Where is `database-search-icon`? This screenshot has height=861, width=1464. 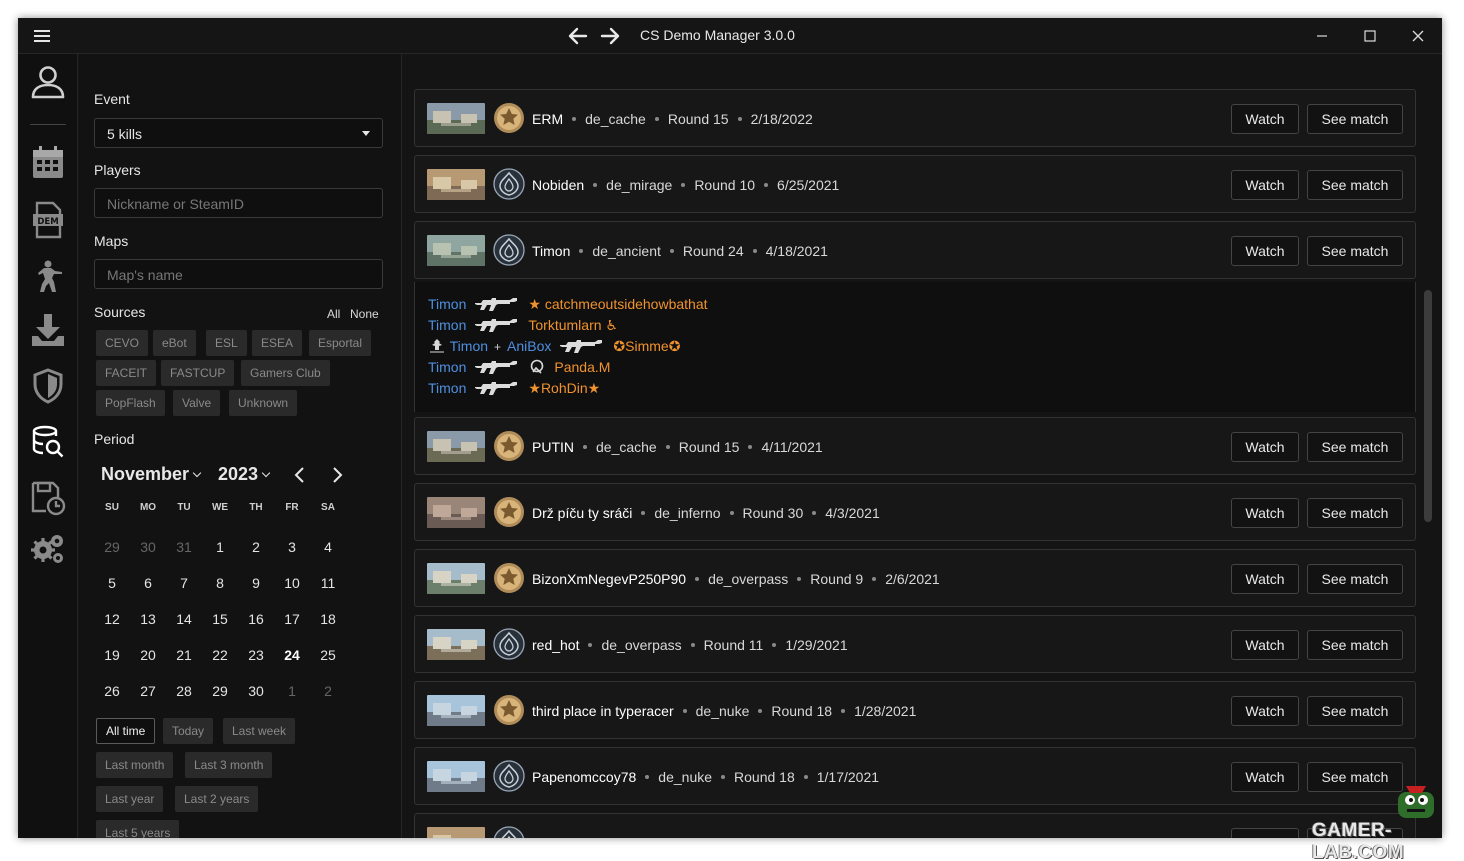
database-search-icon is located at coordinates (48, 442).